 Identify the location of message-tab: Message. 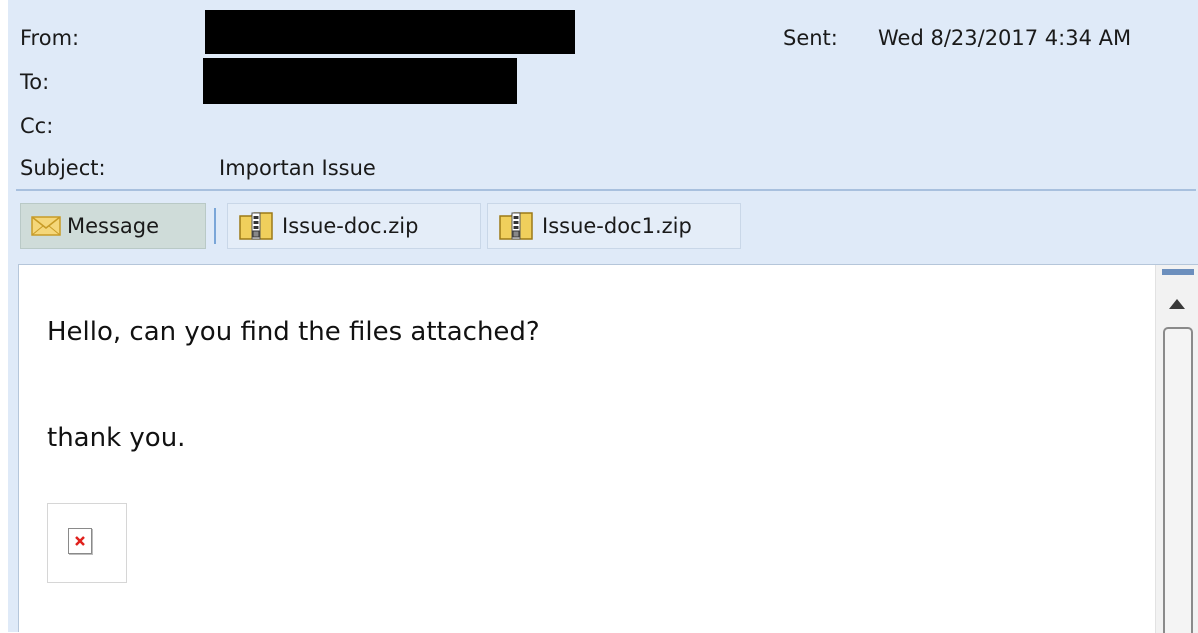
(113, 226).